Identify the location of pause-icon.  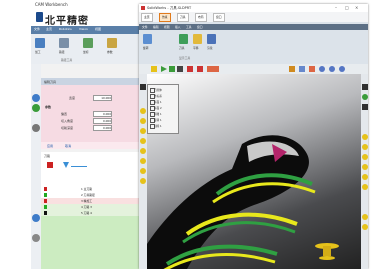
(180, 69).